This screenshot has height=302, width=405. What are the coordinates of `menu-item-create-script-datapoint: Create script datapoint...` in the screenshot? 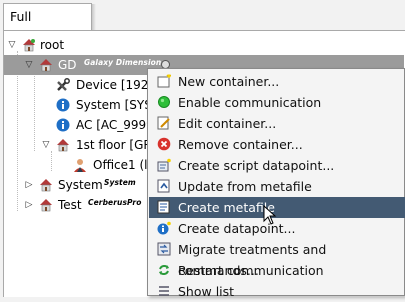 It's located at (277, 165).